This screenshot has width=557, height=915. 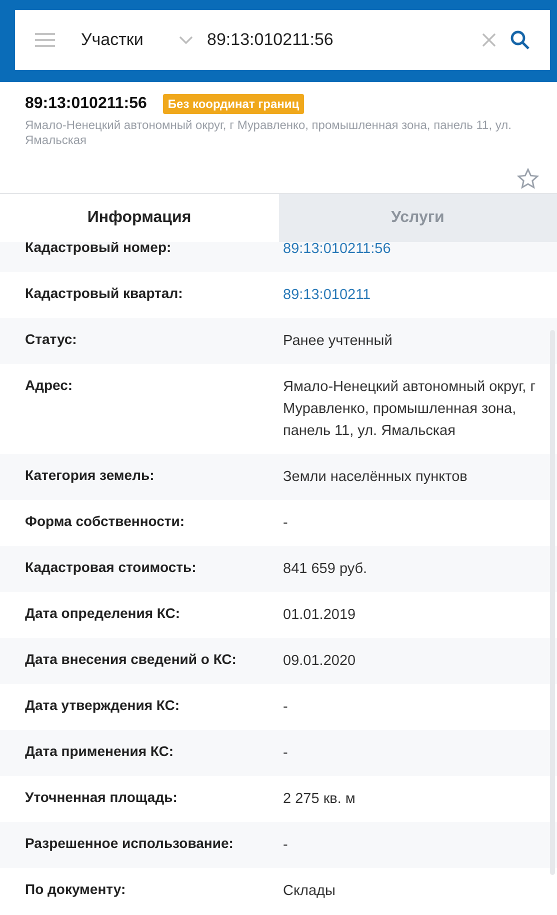 What do you see at coordinates (320, 615) in the screenshot?
I see `field-value: 01.01.2019` at bounding box center [320, 615].